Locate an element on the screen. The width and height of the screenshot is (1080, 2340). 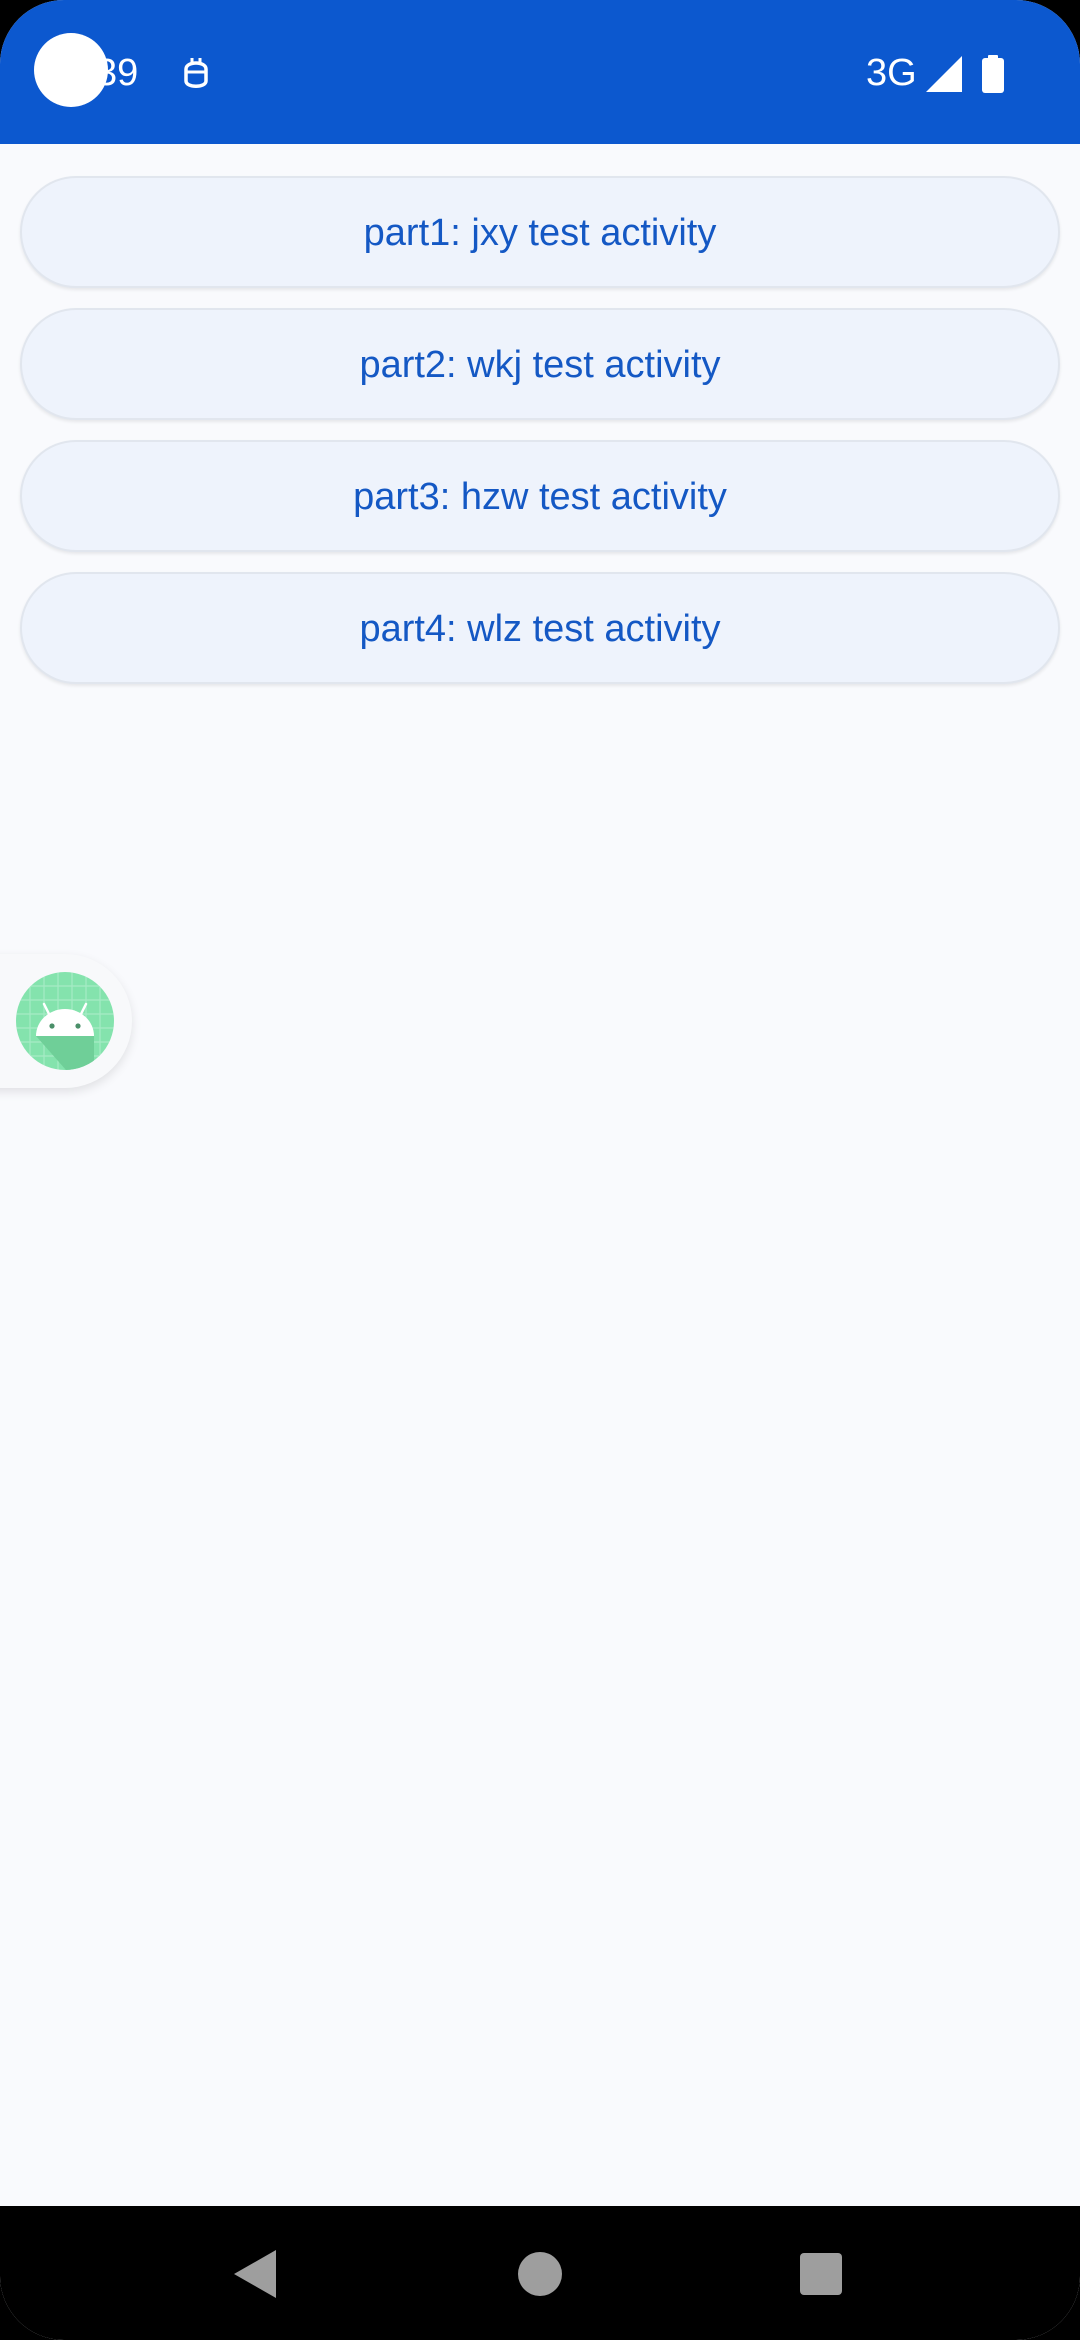
battery-icon is located at coordinates (993, 74).